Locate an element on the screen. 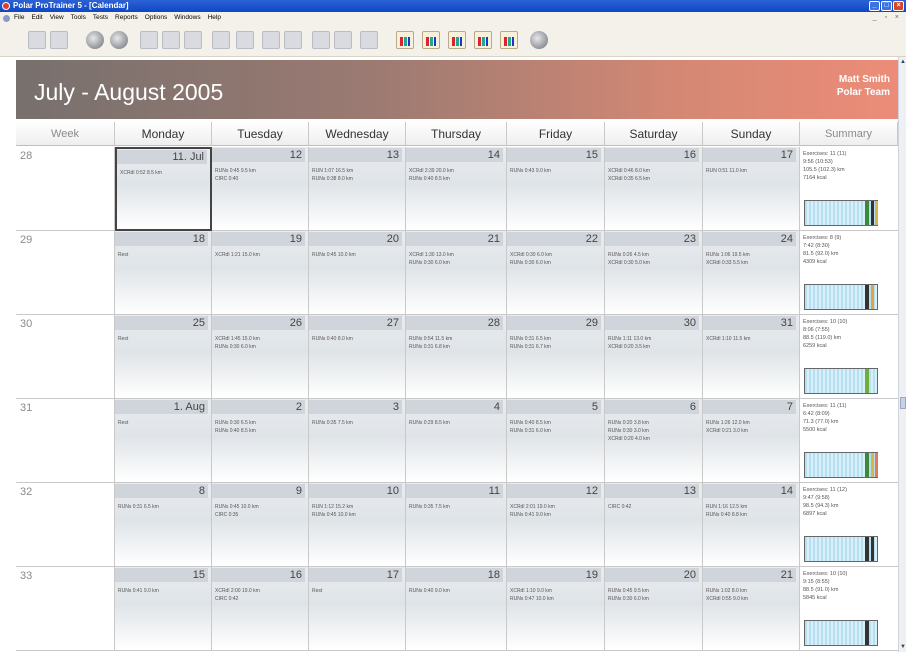 The width and height of the screenshot is (906, 652). exercise-entry: XCRdl 1:45 15.0 km is located at coordinates (237, 339).